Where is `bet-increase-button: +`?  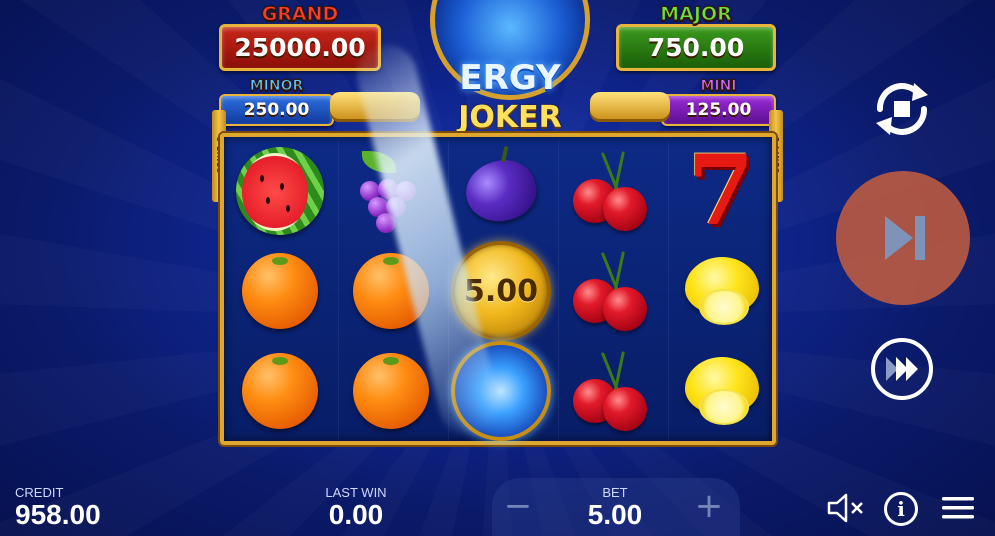
bet-increase-button: + is located at coordinates (709, 507).